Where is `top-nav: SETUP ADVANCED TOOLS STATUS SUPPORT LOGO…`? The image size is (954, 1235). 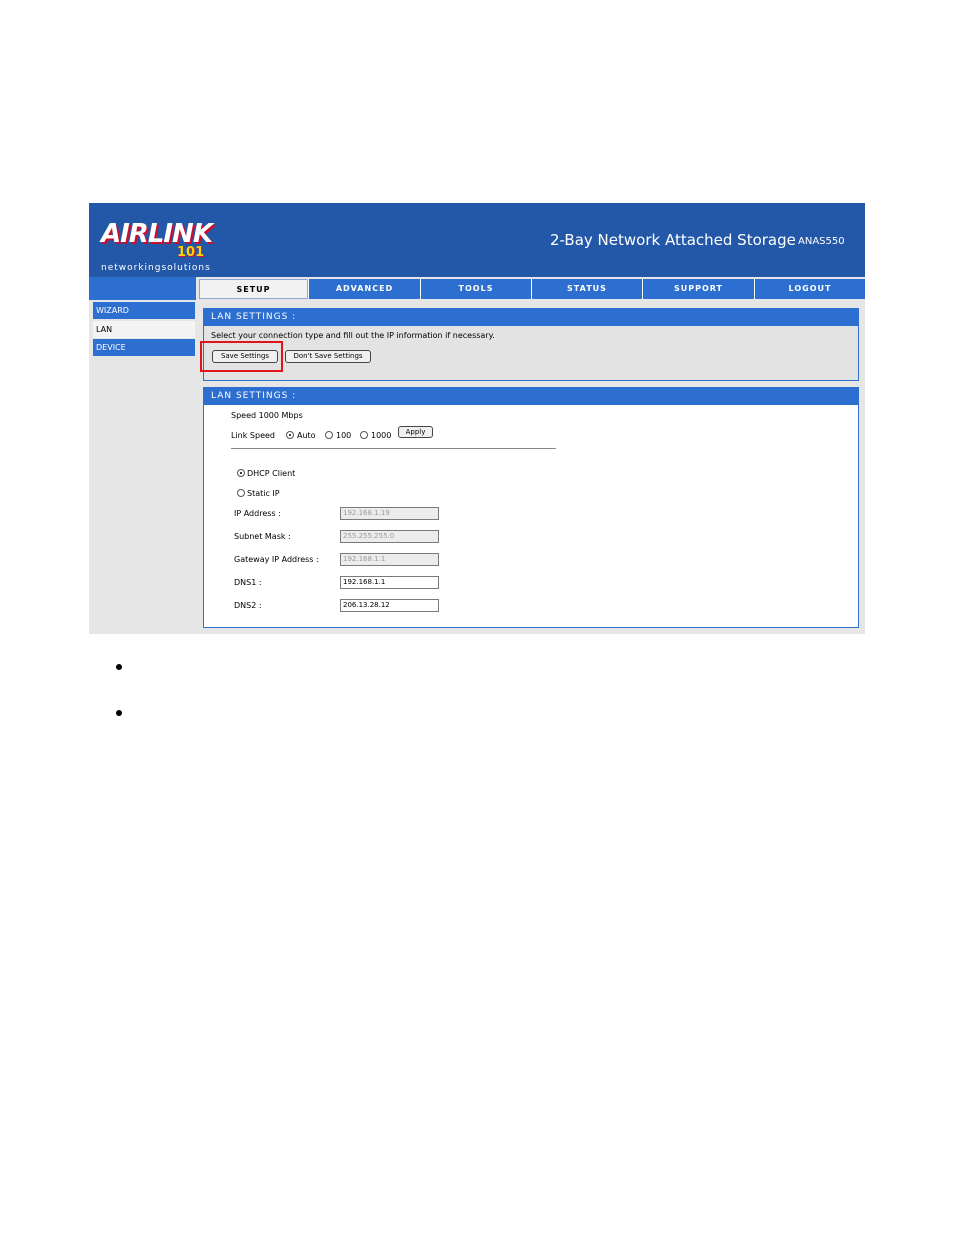 top-nav: SETUP ADVANCED TOOLS STATUS SUPPORT LOGO… is located at coordinates (477, 288).